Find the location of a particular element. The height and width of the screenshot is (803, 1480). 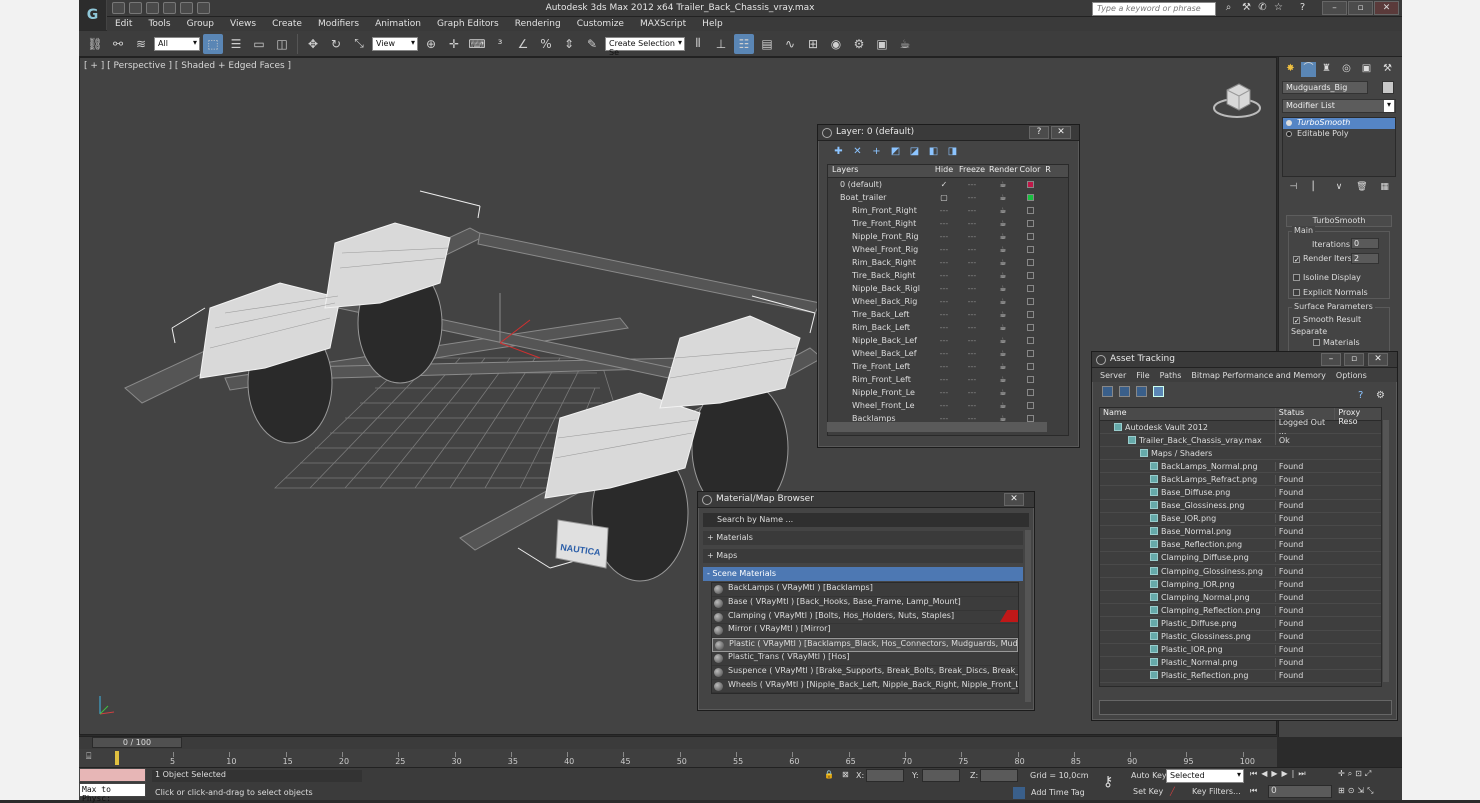

hide-toggle: ✓ is located at coordinates (944, 184).